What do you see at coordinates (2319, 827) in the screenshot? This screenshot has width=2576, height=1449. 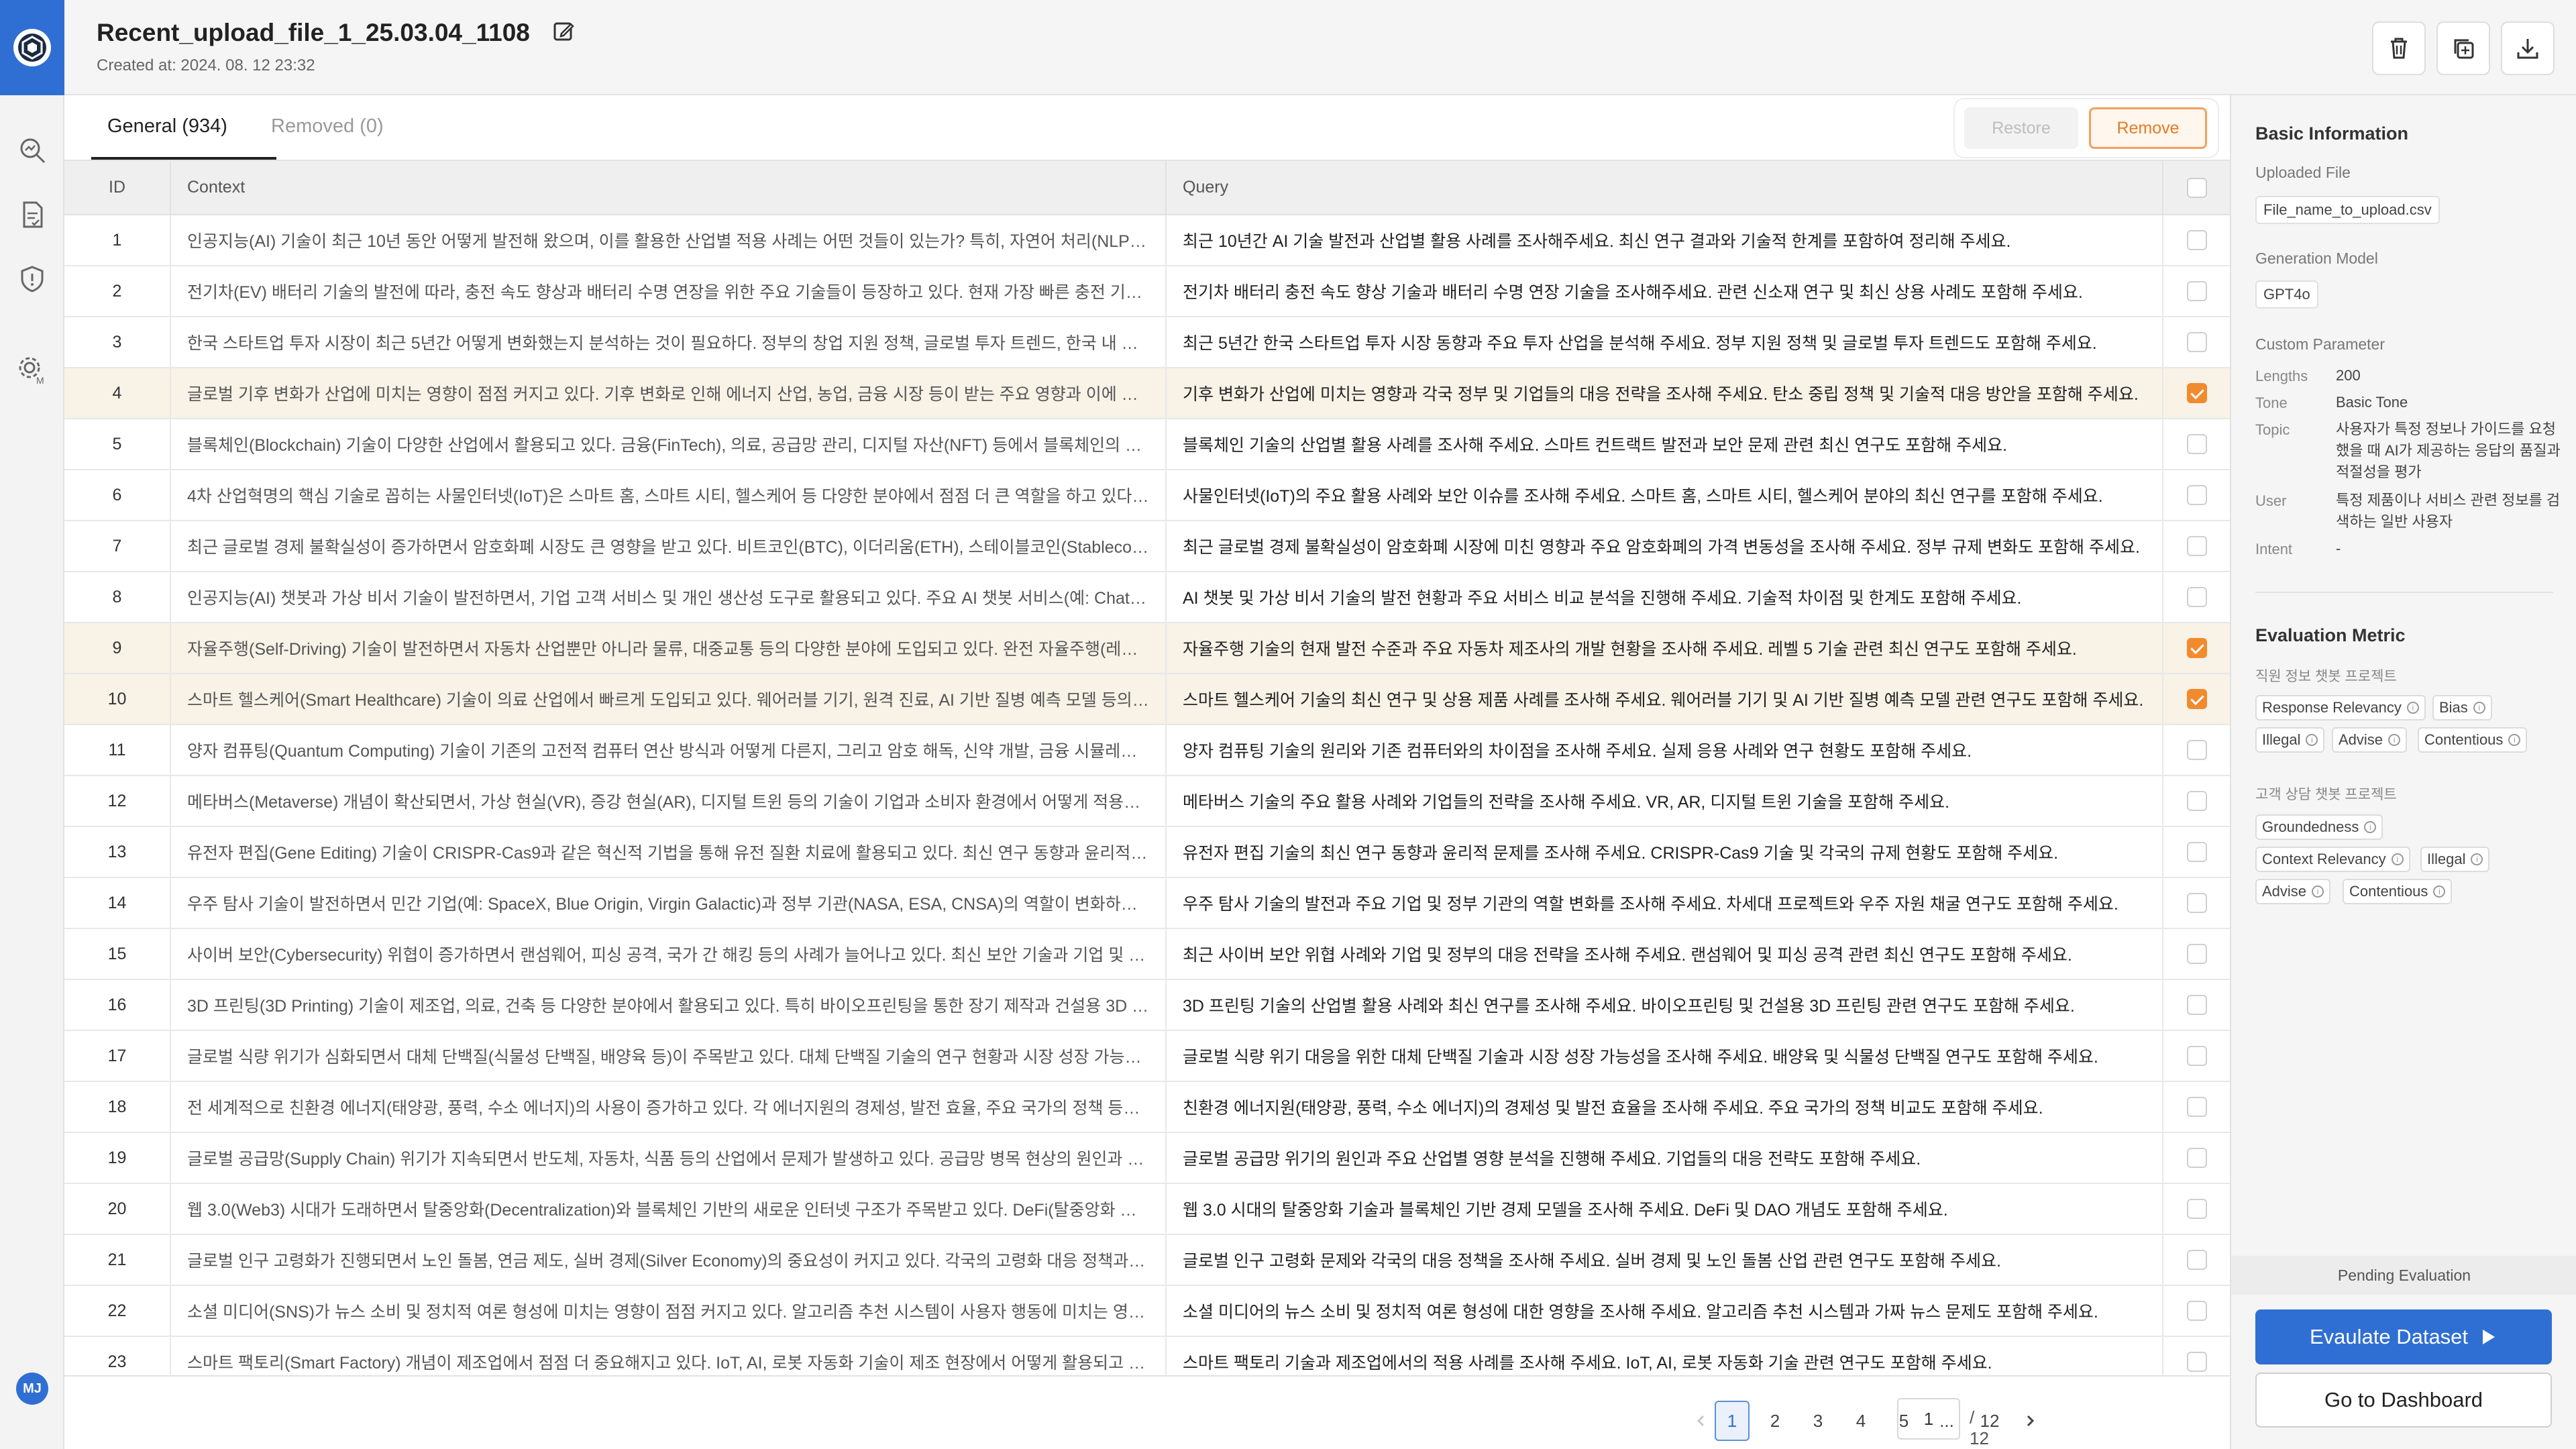 I see `metric-chip: Groundedness i` at bounding box center [2319, 827].